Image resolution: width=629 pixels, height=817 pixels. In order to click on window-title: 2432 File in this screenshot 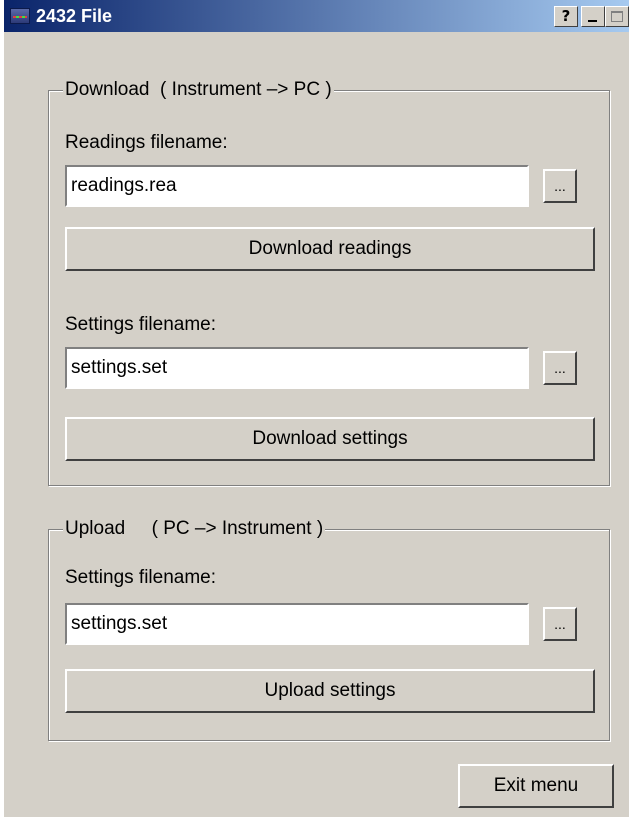, I will do `click(74, 16)`.